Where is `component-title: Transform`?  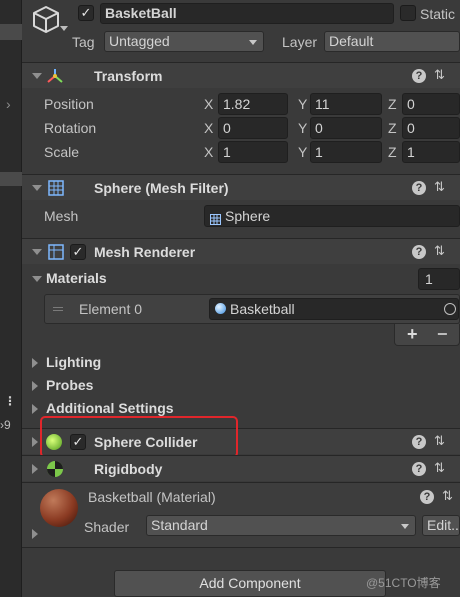 component-title: Transform is located at coordinates (128, 76).